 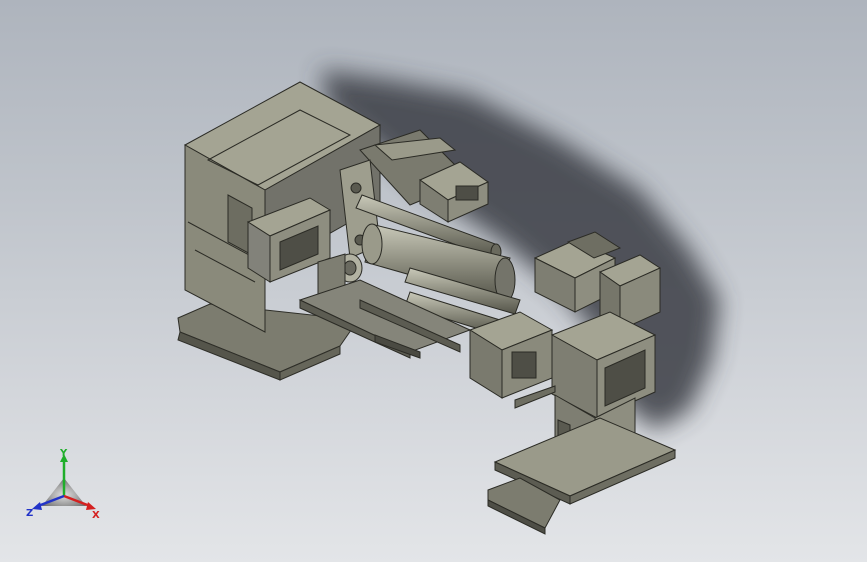 What do you see at coordinates (29, 513) in the screenshot?
I see `z-axis-label: Z` at bounding box center [29, 513].